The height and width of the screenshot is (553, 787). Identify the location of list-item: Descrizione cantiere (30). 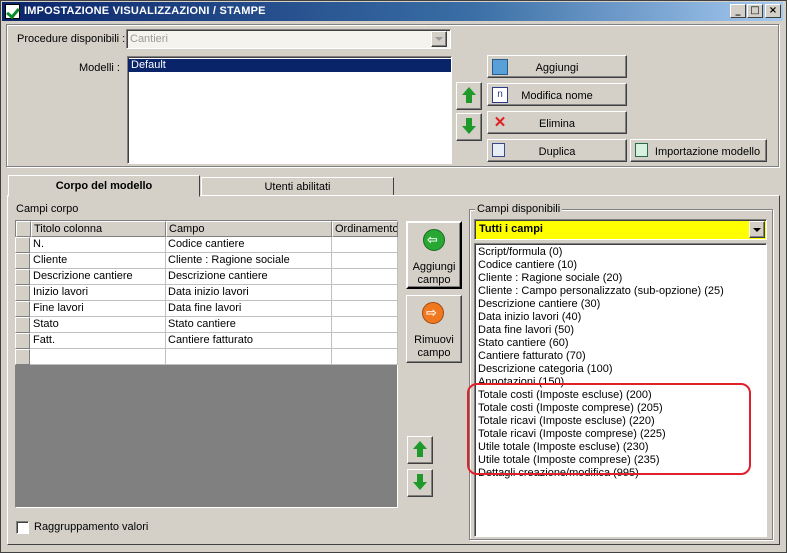
(620, 304).